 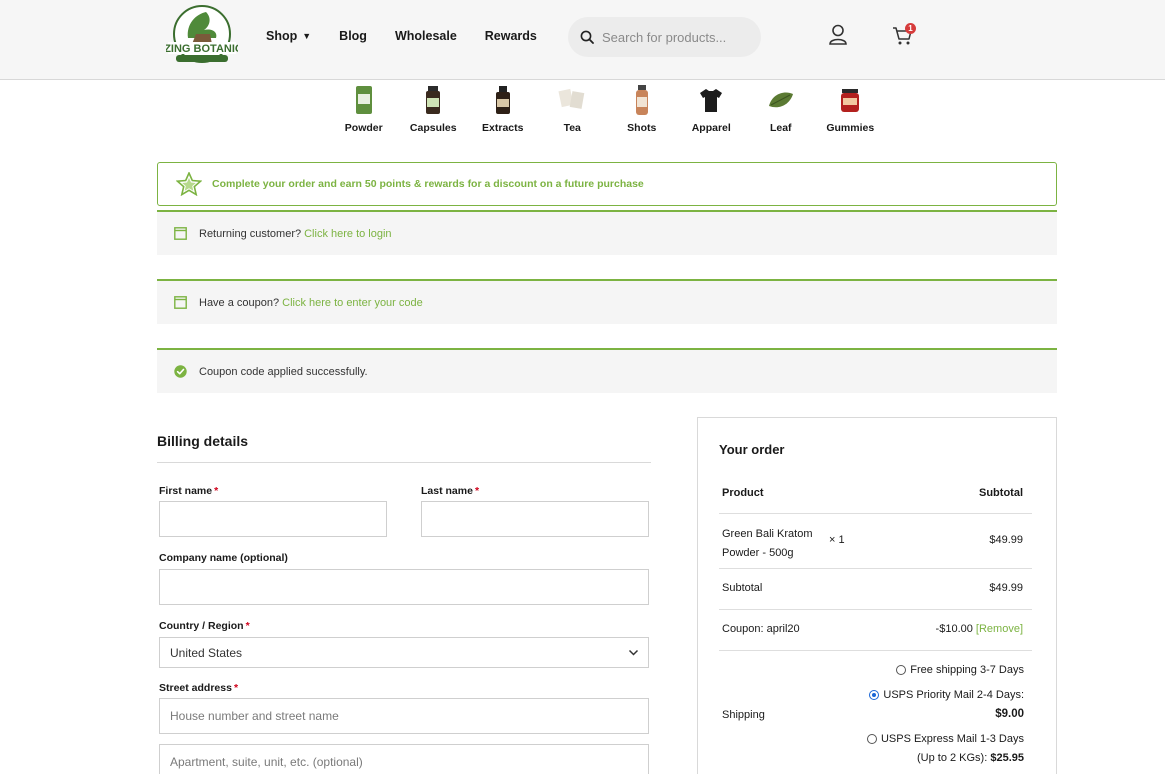 What do you see at coordinates (954, 629) in the screenshot?
I see `coupon-value: -$10.00` at bounding box center [954, 629].